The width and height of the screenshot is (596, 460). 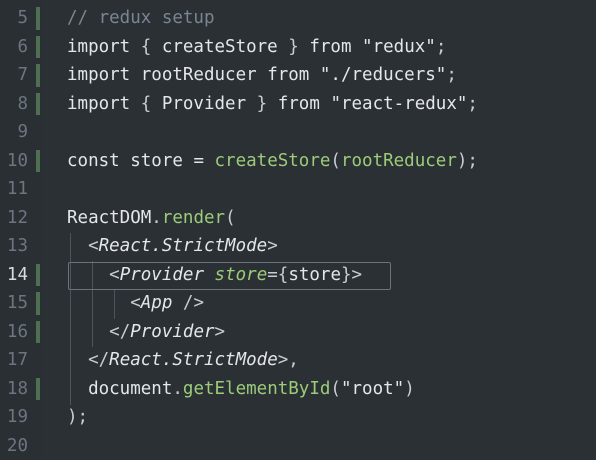 I want to click on line-number: 9, so click(x=14, y=132).